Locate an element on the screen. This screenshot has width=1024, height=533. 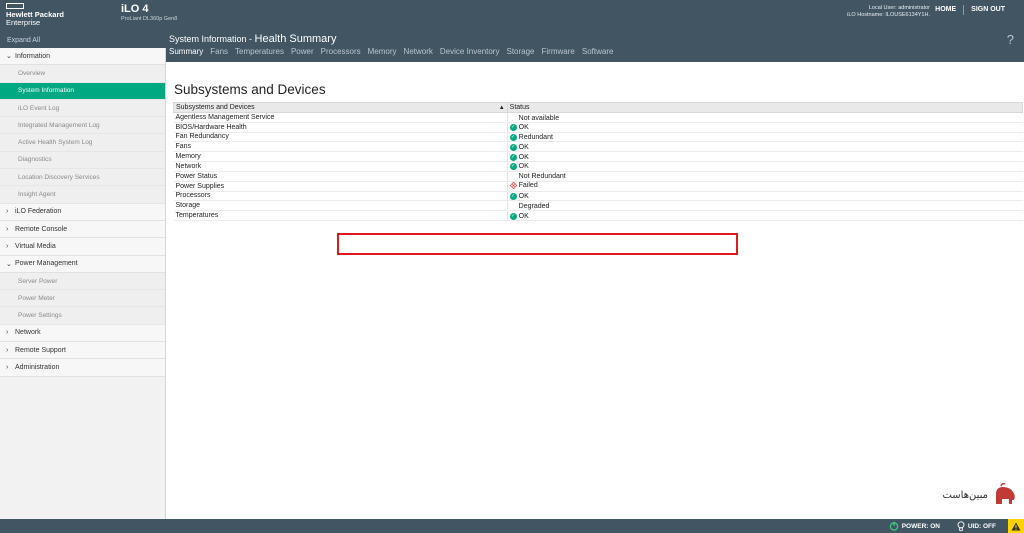
sidebar-section-virtual-media: › Virtual Media is located at coordinates (82, 247).